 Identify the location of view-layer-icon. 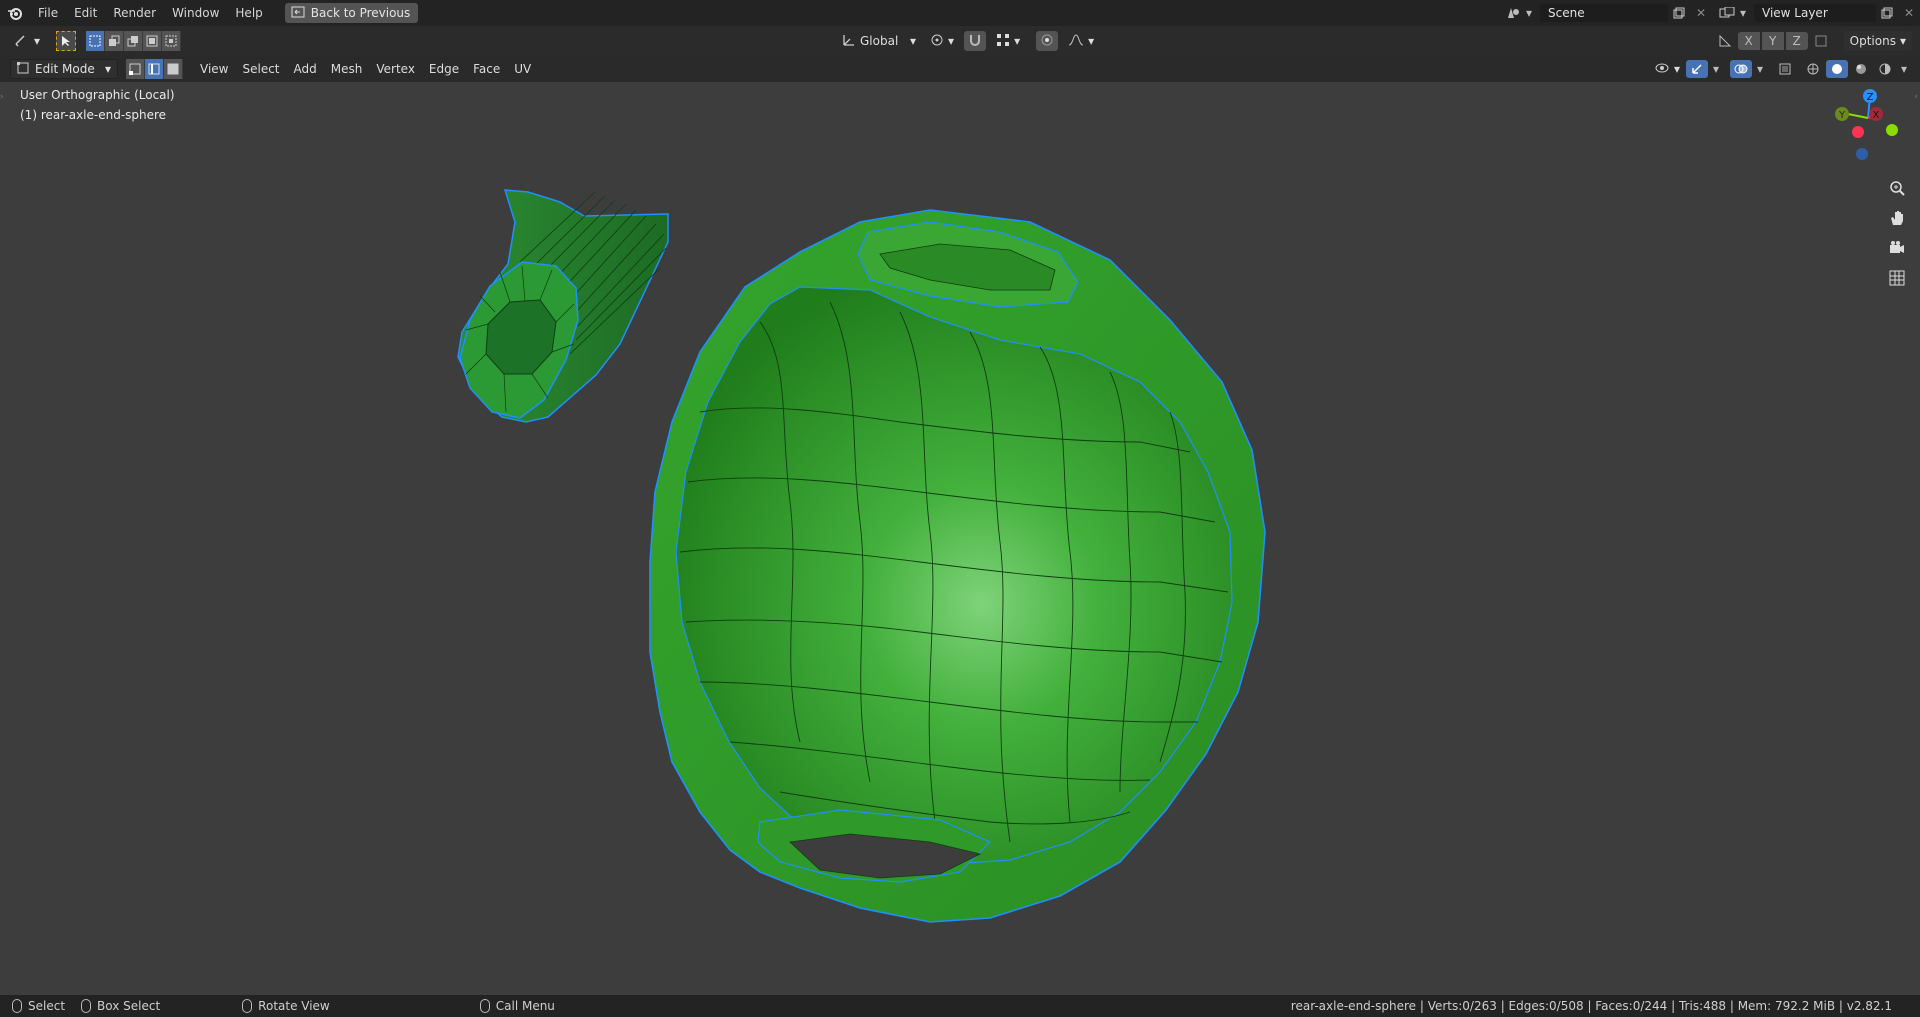
(1727, 13).